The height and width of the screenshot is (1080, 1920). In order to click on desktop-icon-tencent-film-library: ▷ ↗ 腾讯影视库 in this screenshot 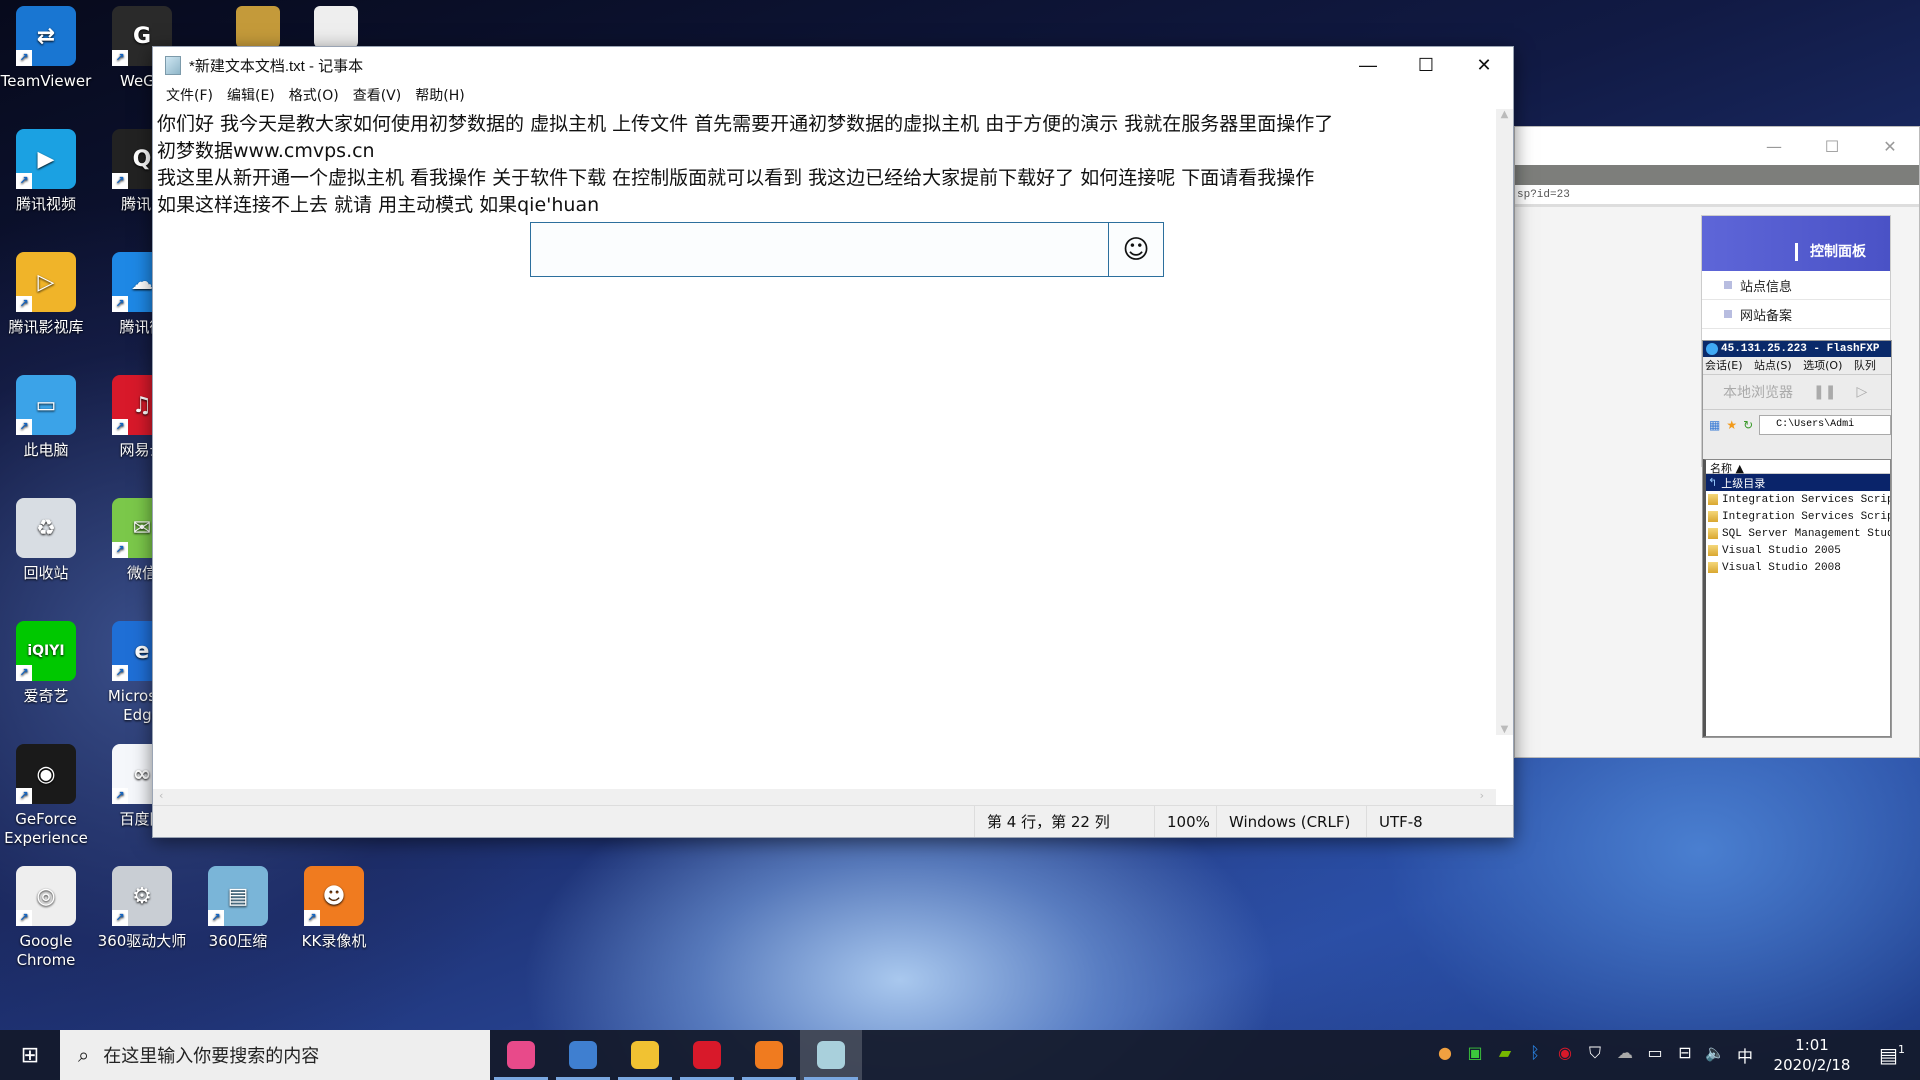, I will do `click(46, 294)`.